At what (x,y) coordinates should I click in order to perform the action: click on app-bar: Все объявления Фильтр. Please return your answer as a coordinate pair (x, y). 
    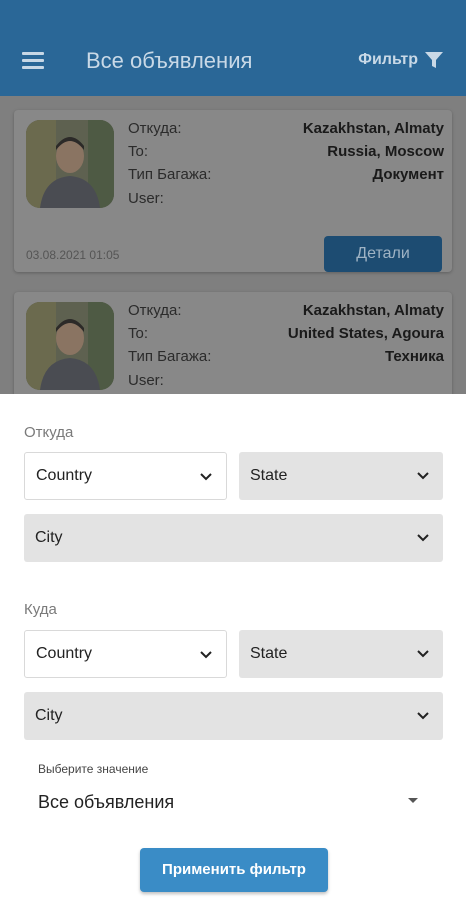
    Looking at the image, I should click on (233, 48).